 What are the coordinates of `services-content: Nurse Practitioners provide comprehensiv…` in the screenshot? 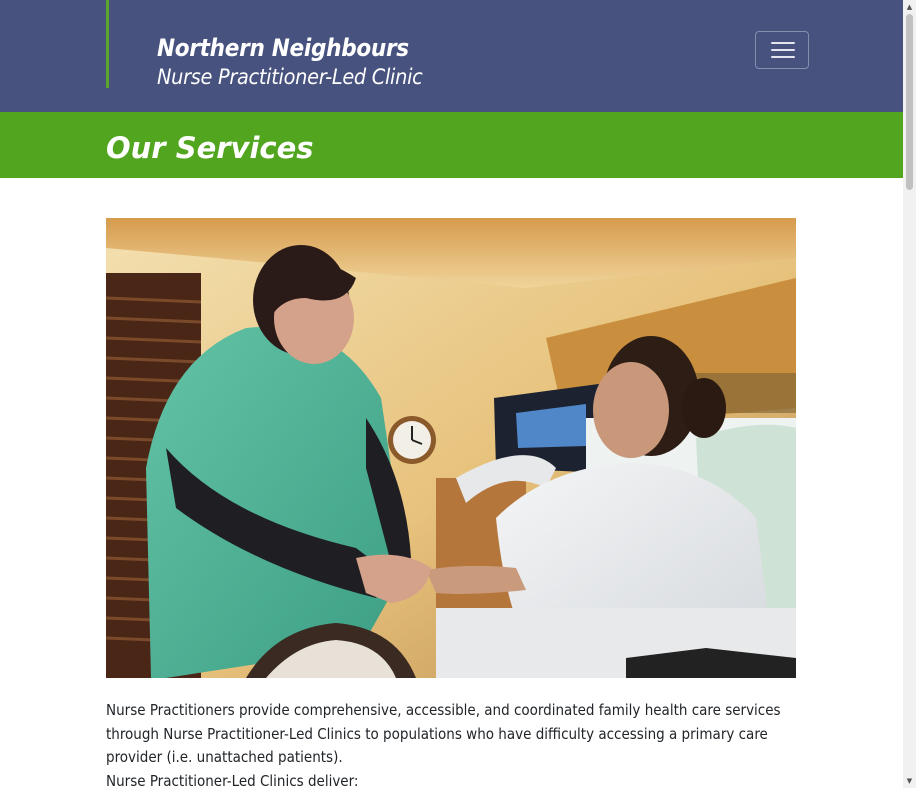 It's located at (451, 746).